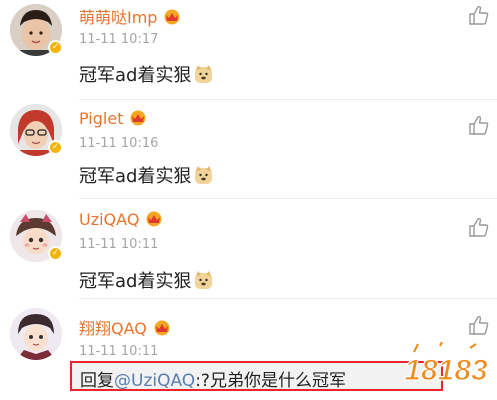 The width and height of the screenshot is (497, 400). What do you see at coordinates (446, 370) in the screenshot?
I see `watermark-text: 18183` at bounding box center [446, 370].